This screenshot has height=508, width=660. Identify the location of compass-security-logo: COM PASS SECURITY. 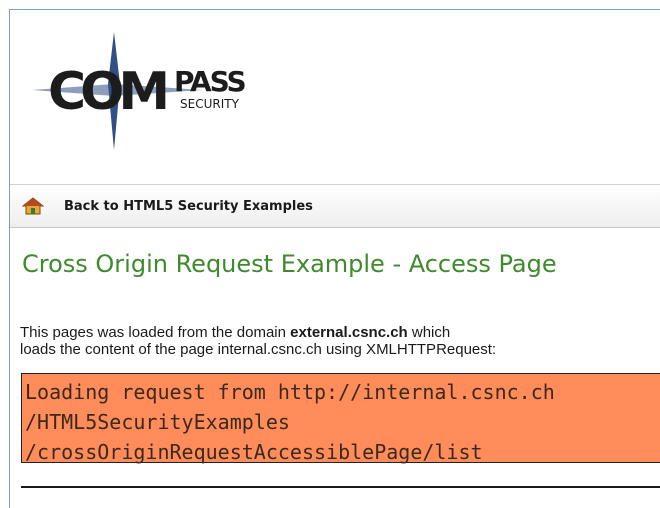
(162, 92).